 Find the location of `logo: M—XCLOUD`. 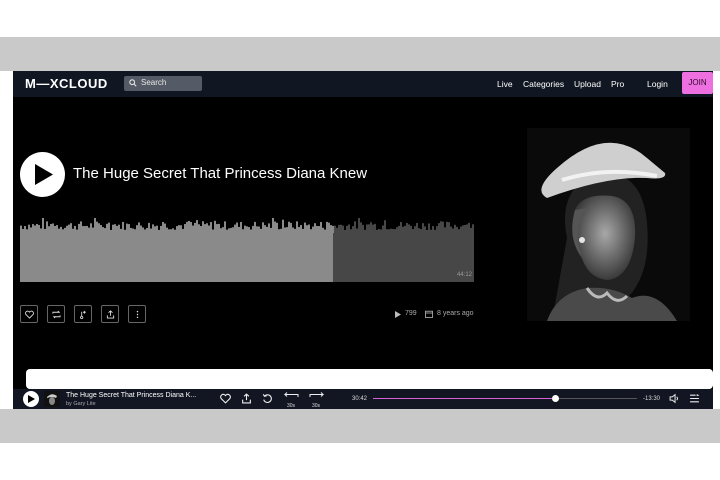

logo: M—XCLOUD is located at coordinates (66, 83).